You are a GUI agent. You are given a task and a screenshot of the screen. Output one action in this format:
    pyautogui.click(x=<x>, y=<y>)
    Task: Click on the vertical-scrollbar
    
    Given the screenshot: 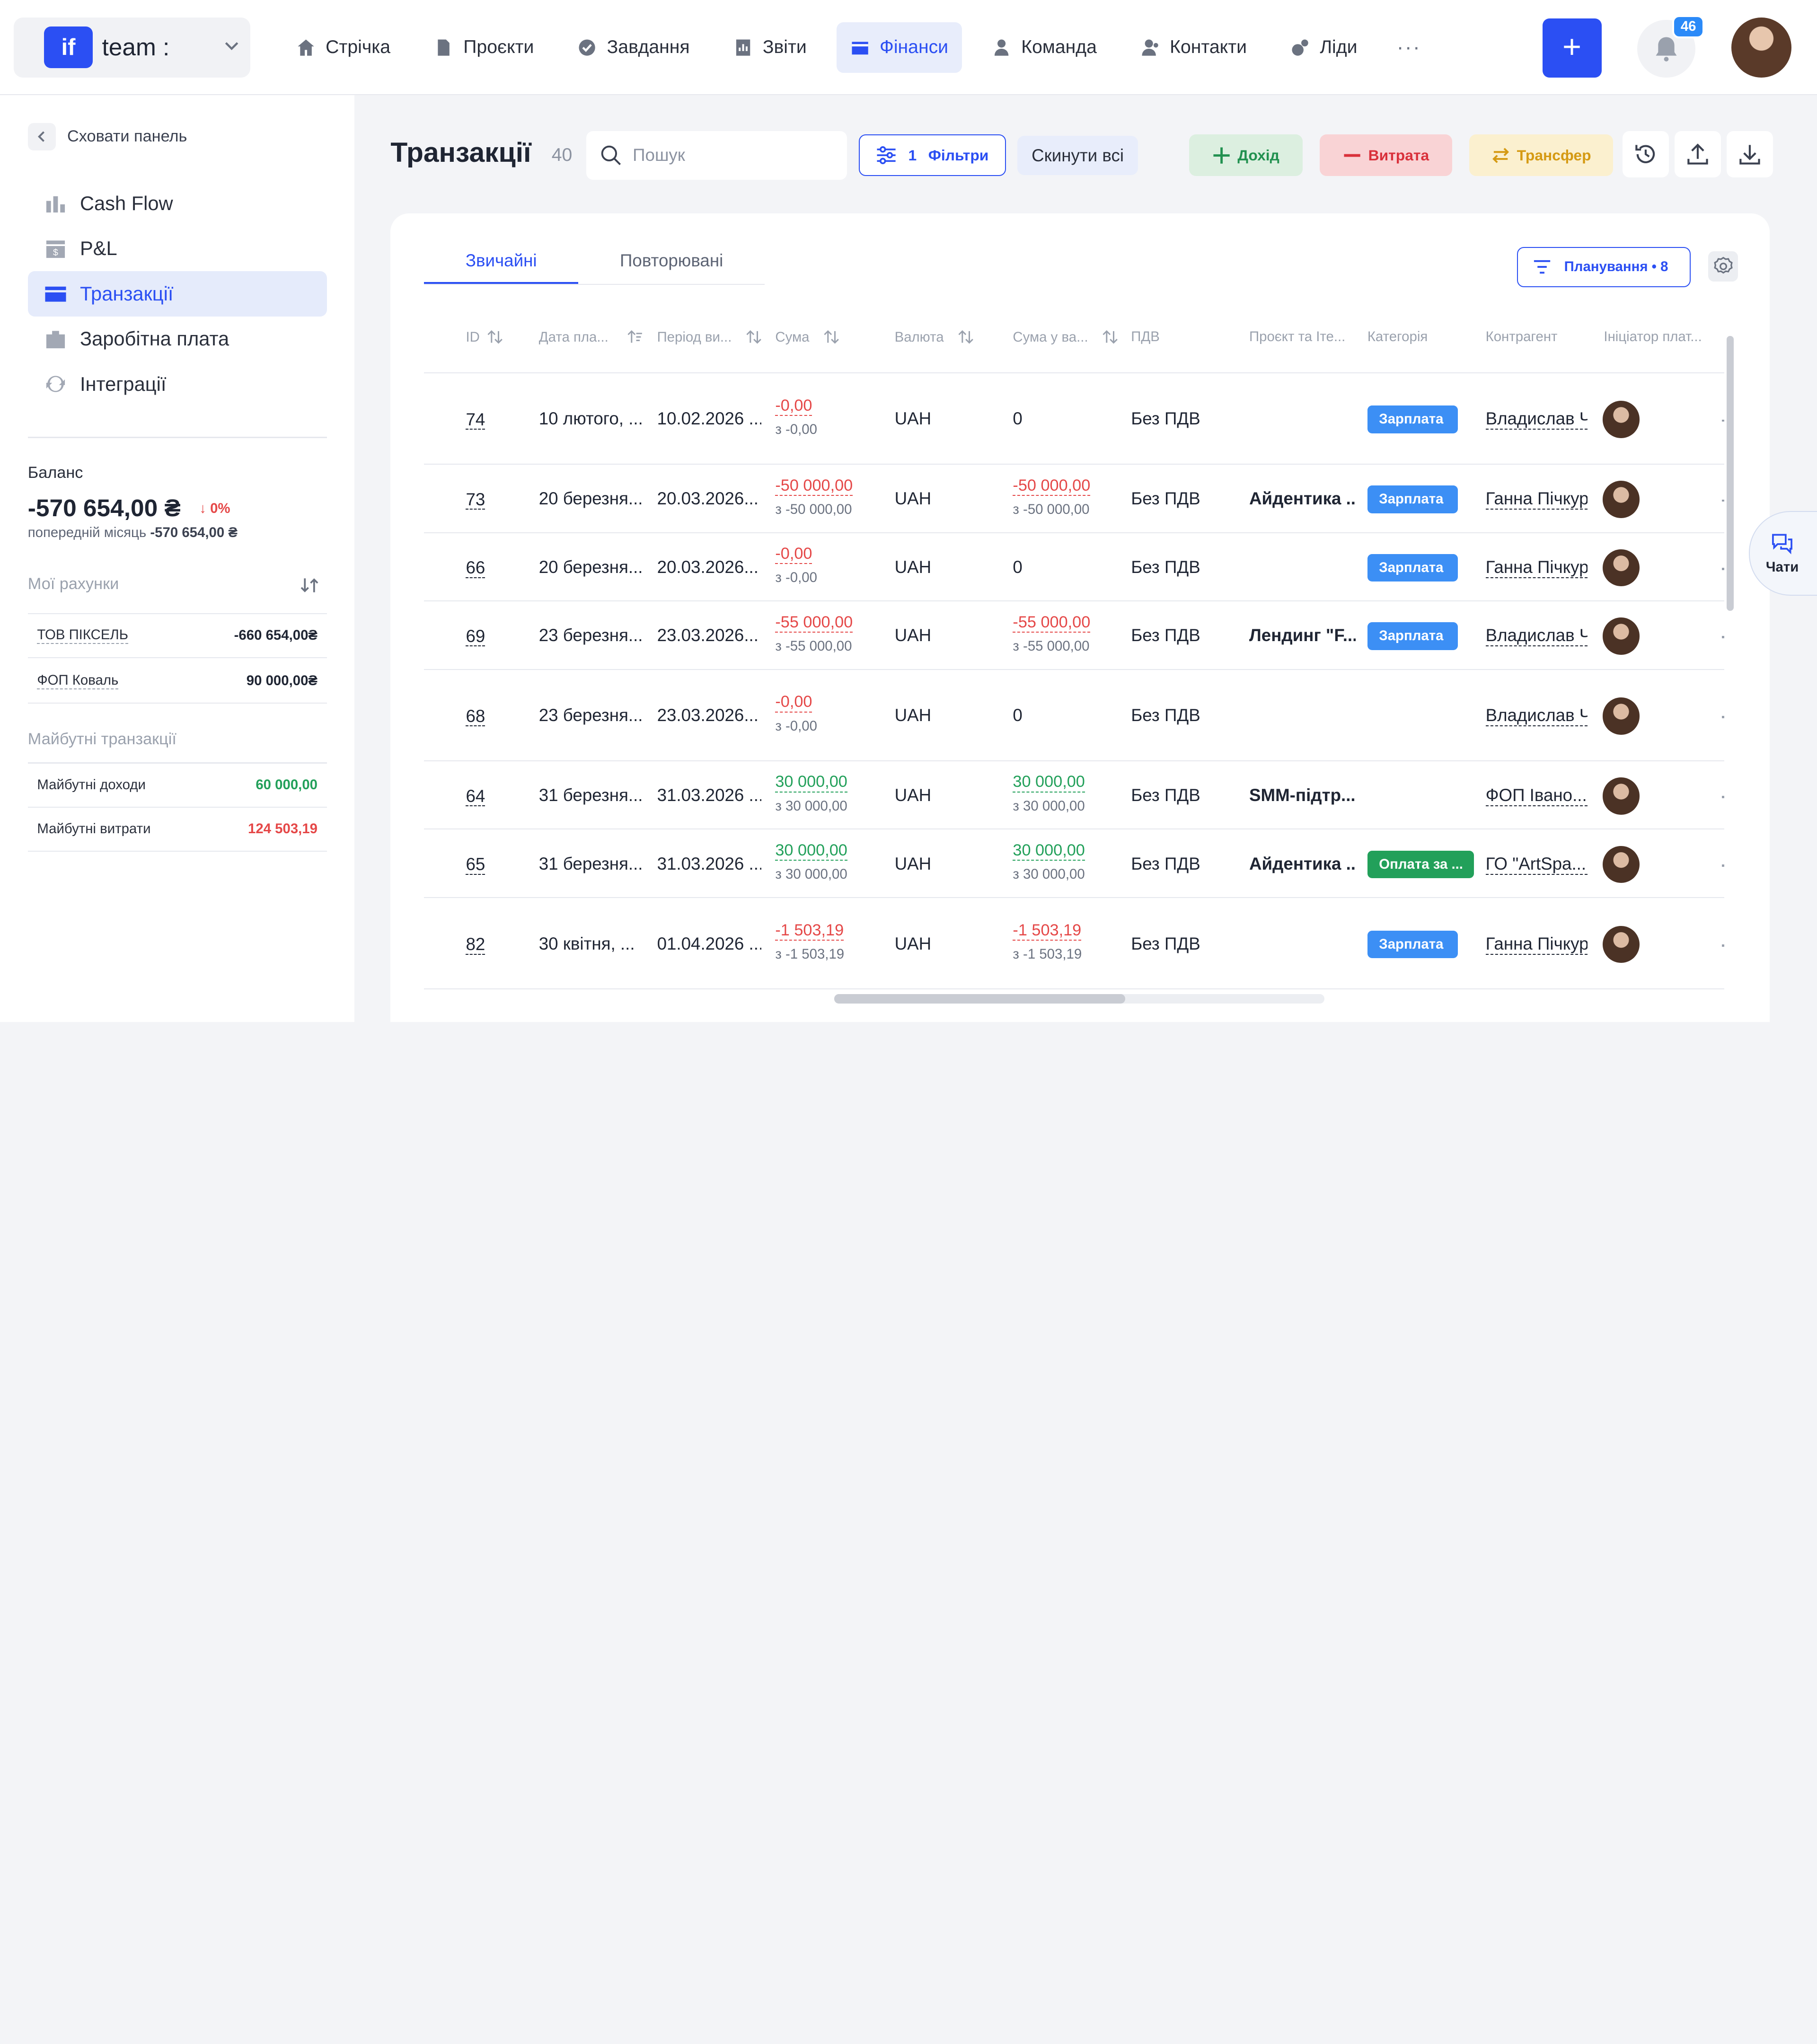 What is the action you would take?
    pyautogui.click(x=1730, y=473)
    